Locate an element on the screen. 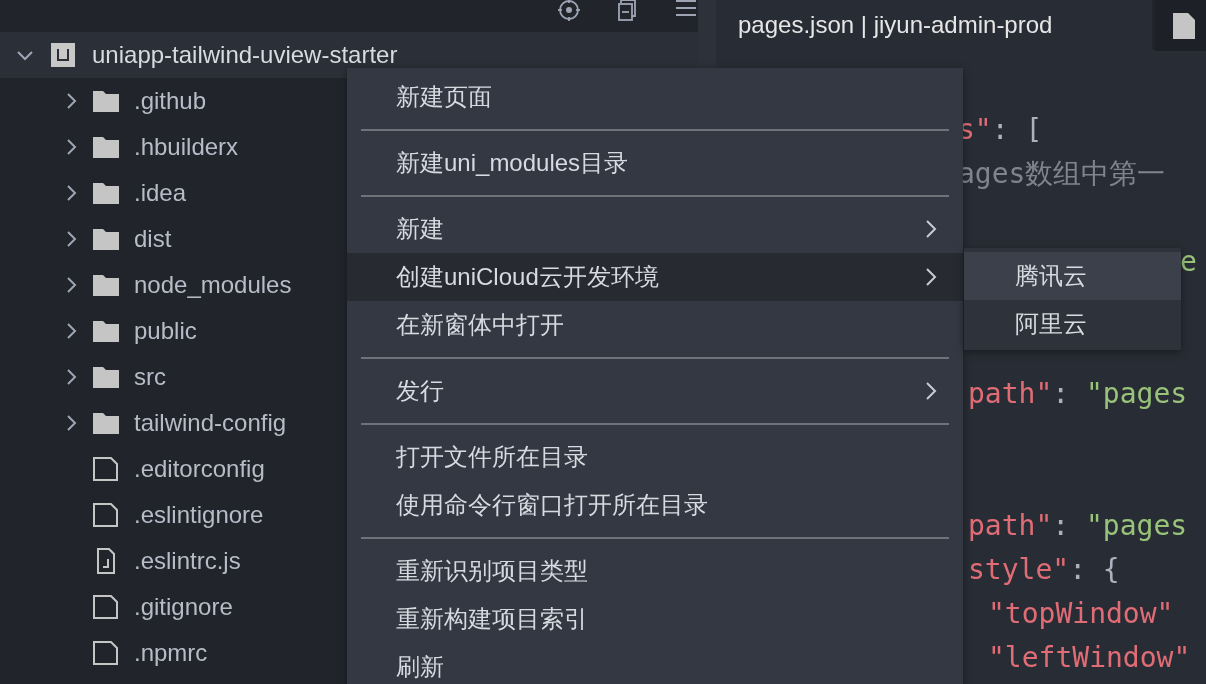 The width and height of the screenshot is (1206, 684). code-line: "topWindow" is located at coordinates (1081, 614).